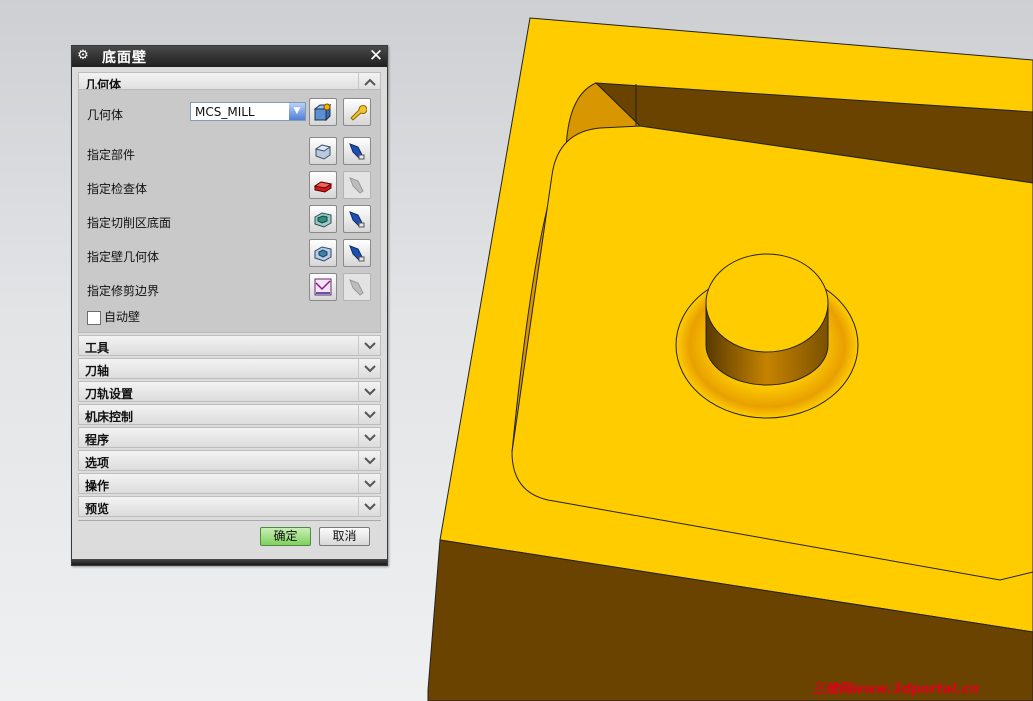  I want to click on cancel-button: 取消, so click(344, 536).